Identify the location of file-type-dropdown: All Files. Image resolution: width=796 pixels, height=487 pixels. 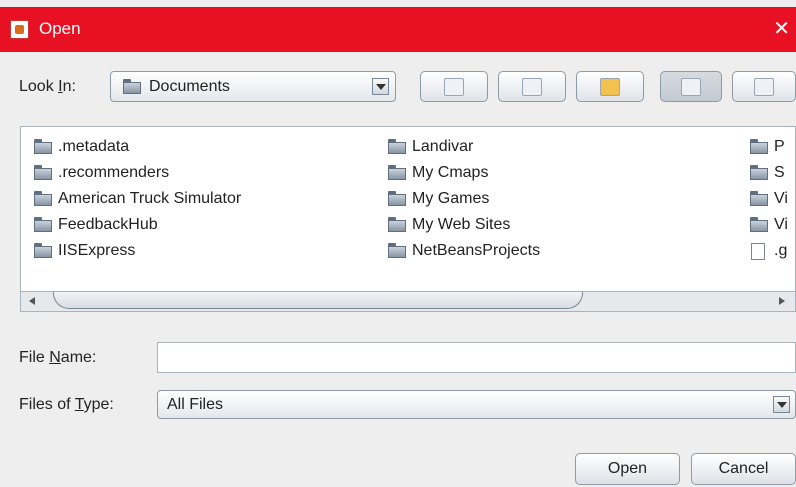
(476, 404).